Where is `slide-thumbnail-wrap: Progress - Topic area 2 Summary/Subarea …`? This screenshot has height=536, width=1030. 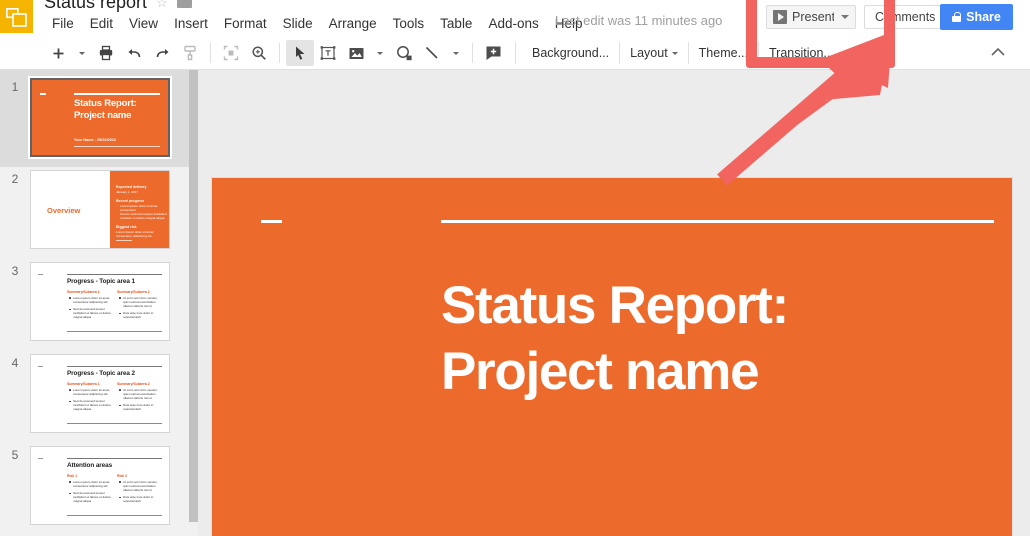
slide-thumbnail-wrap: Progress - Topic area 2 Summary/Subarea … is located at coordinates (100, 393).